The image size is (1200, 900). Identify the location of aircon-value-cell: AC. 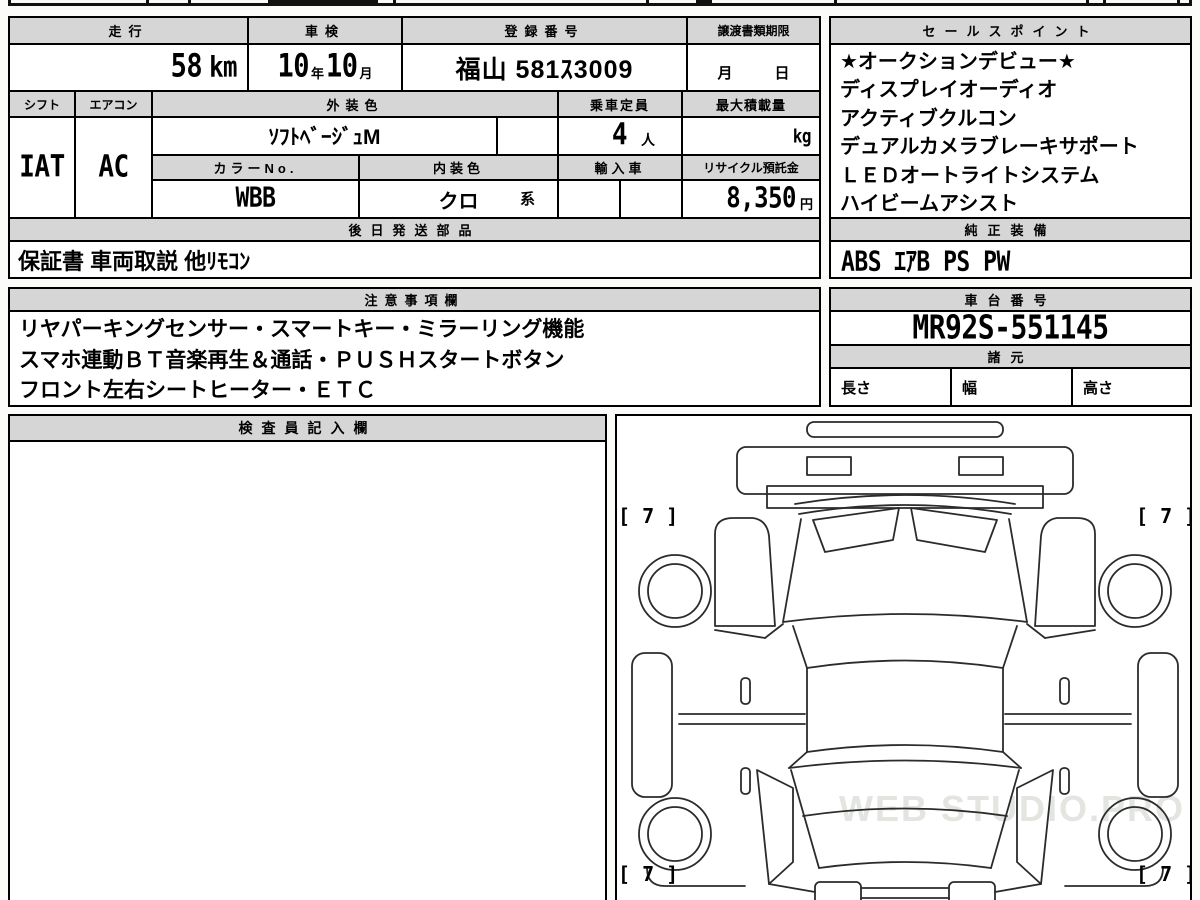
(113, 167).